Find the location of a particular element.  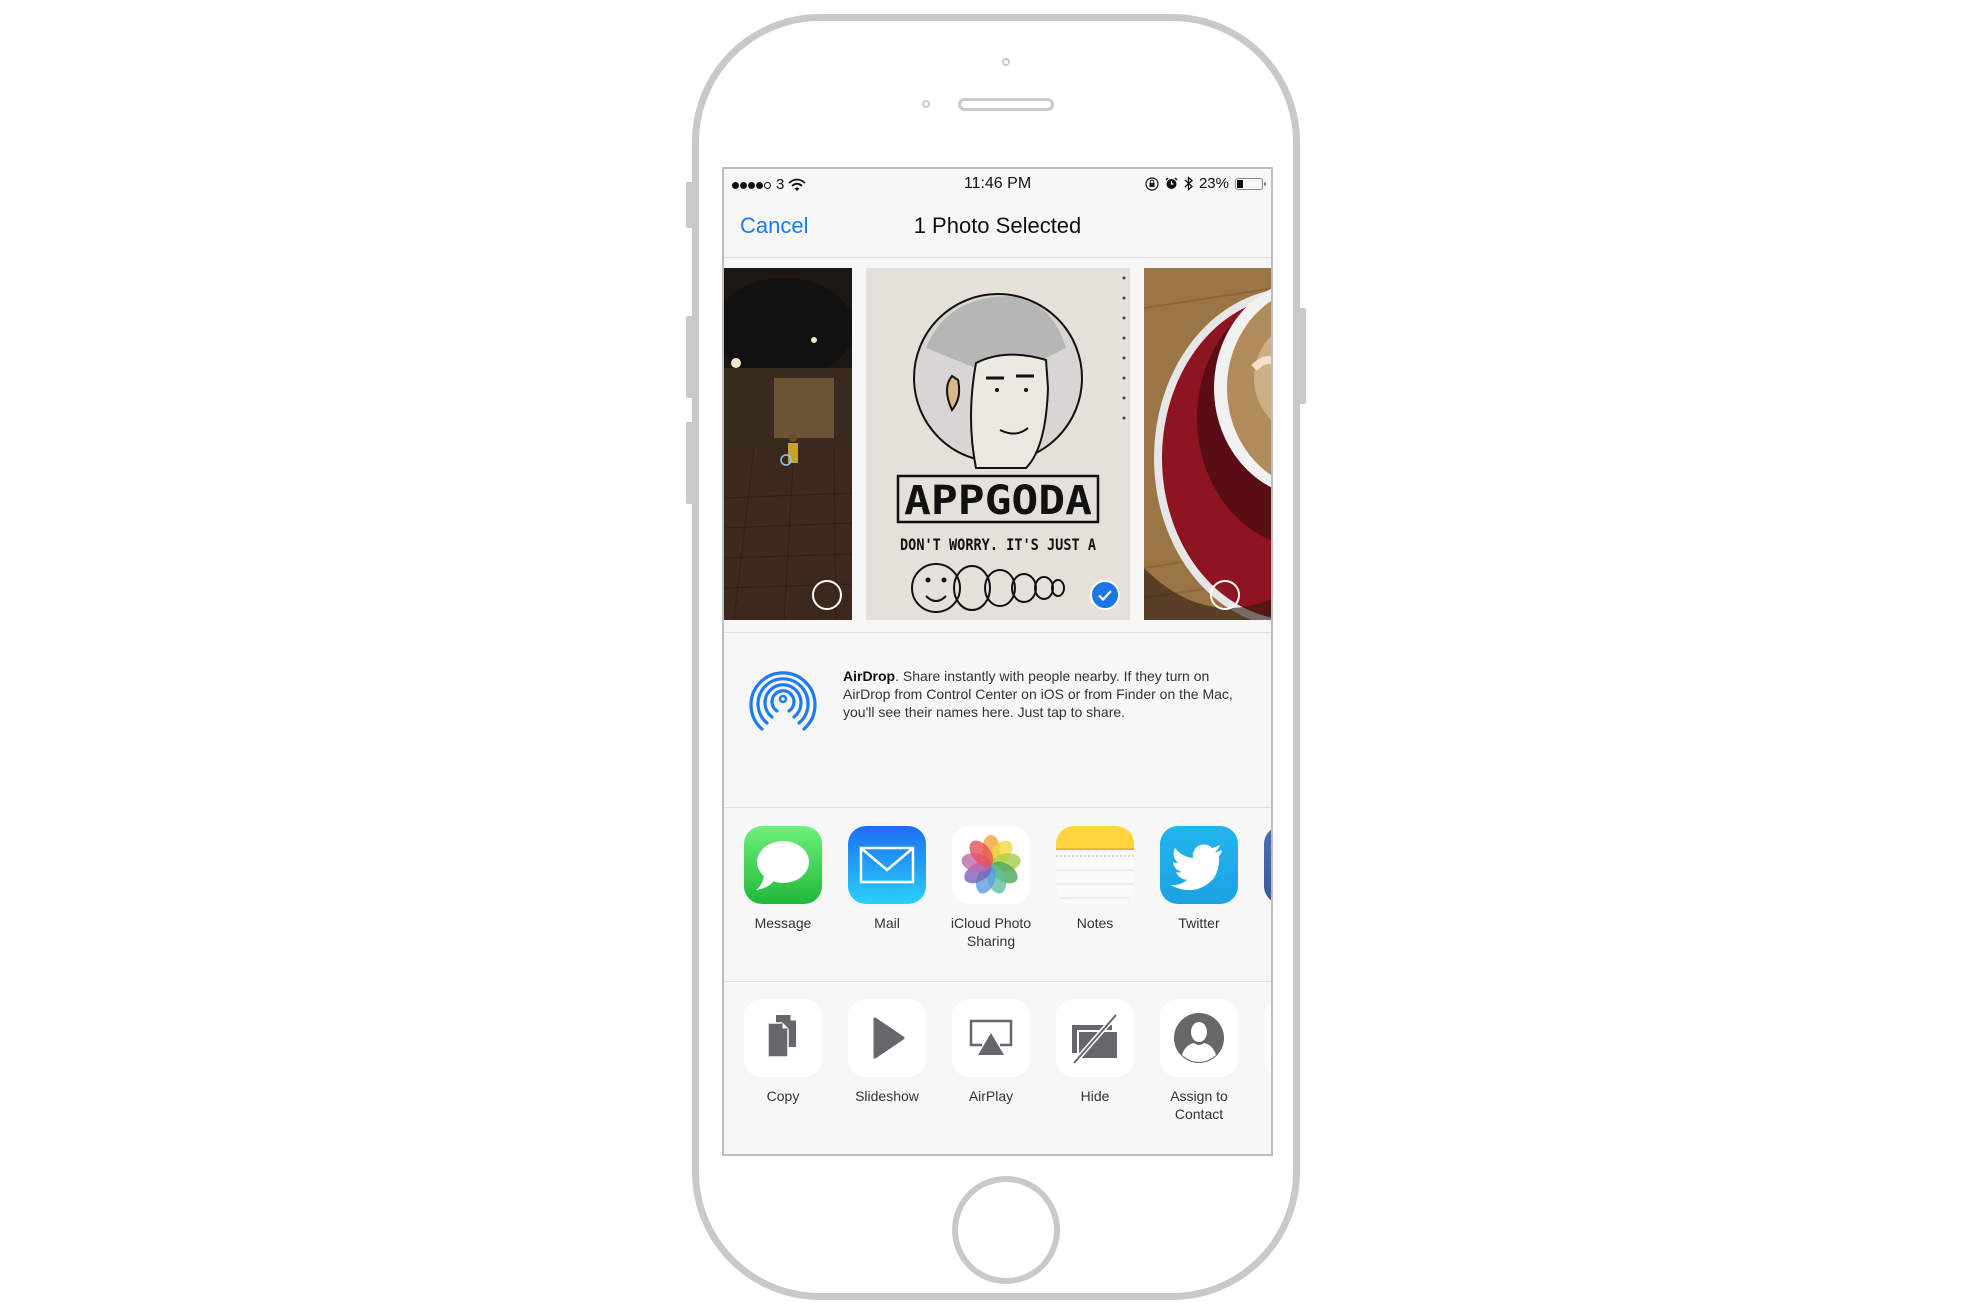

share-app-icloud-photo-sharing: iCloud Photo Sharing is located at coordinates (991, 888).